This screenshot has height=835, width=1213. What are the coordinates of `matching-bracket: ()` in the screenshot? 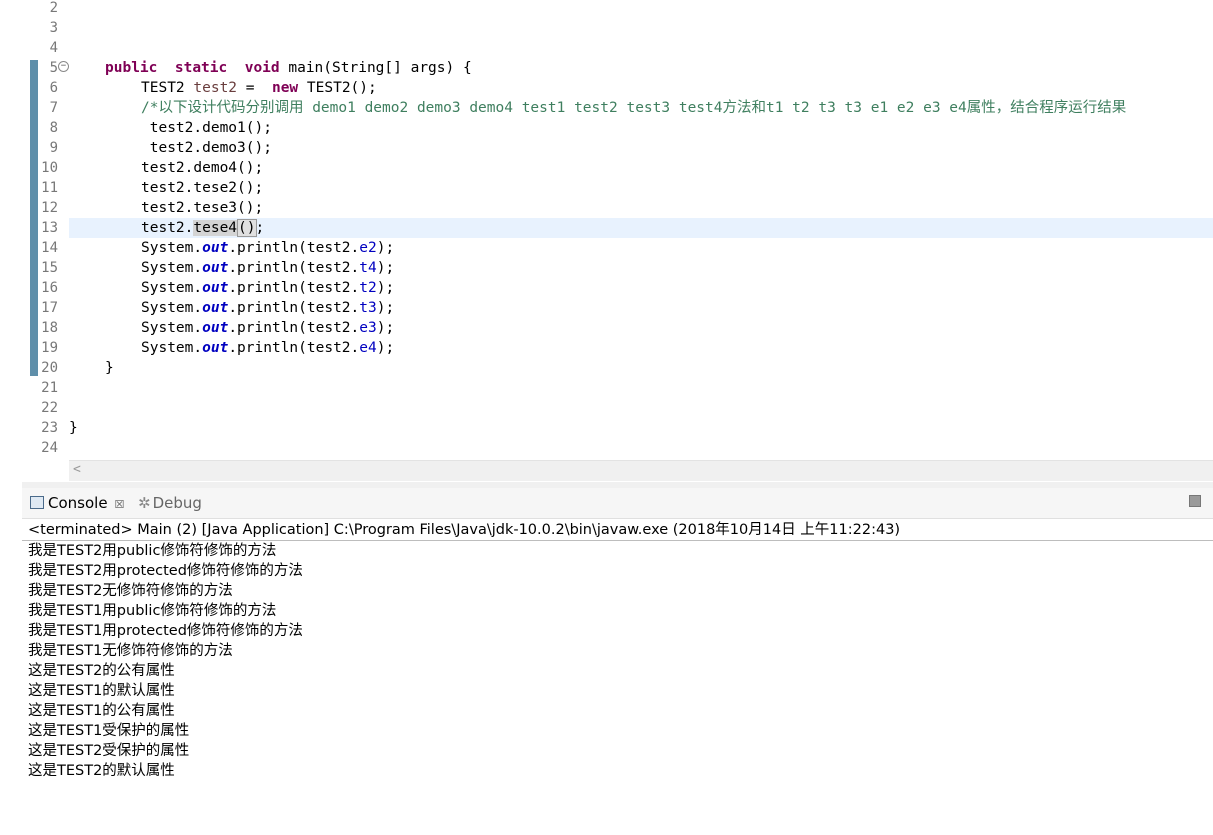 It's located at (247, 228).